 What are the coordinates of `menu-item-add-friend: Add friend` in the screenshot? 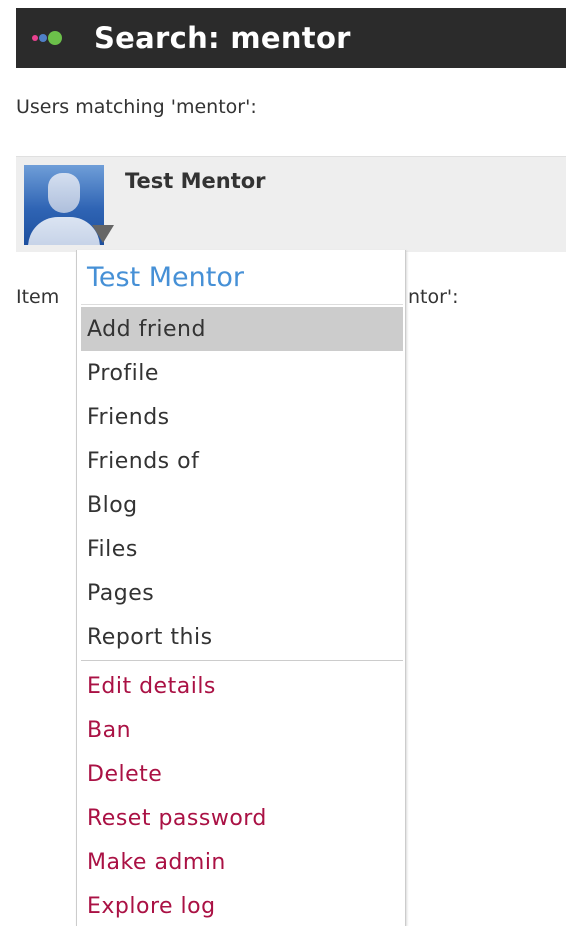 It's located at (242, 329).